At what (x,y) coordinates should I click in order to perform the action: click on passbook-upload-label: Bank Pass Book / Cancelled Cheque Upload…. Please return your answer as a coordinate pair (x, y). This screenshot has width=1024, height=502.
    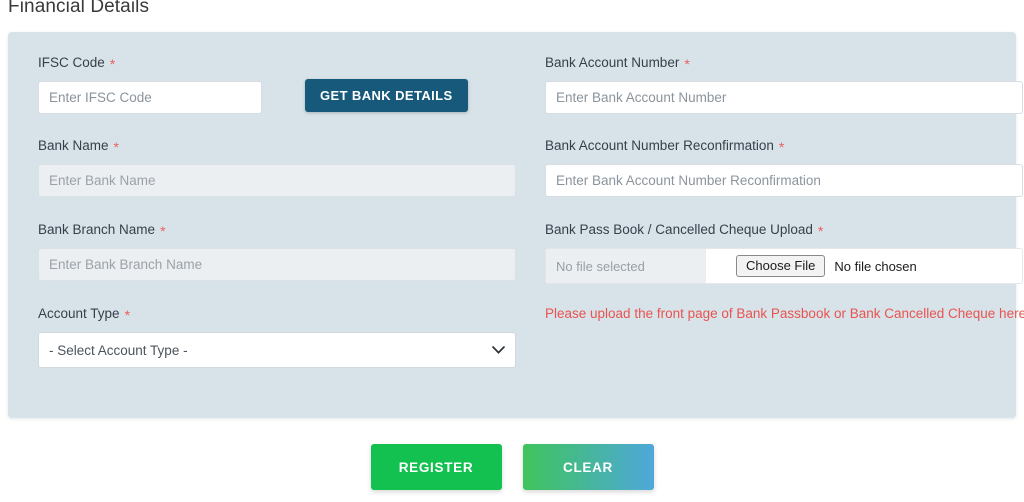
    Looking at the image, I should click on (784, 234).